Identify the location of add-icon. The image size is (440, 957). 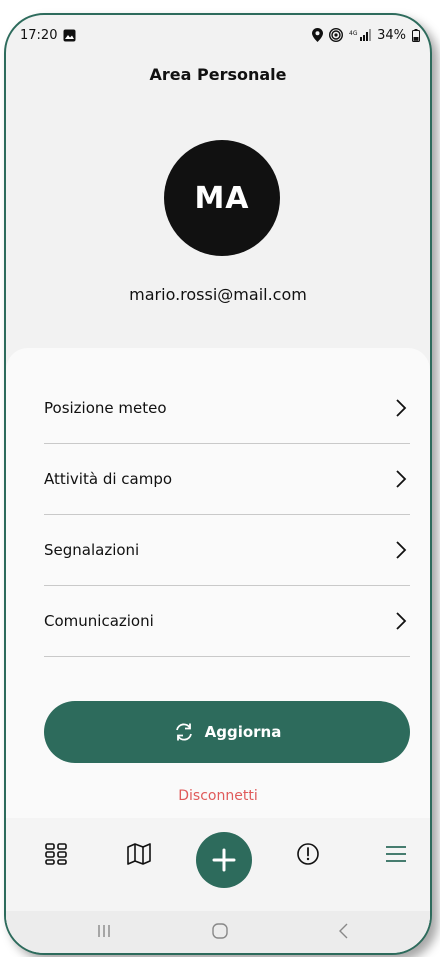
(224, 860).